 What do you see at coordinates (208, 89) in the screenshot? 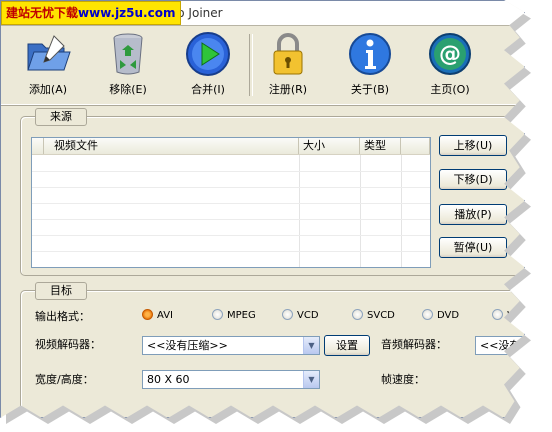
I see `merge-label: 合并(I)` at bounding box center [208, 89].